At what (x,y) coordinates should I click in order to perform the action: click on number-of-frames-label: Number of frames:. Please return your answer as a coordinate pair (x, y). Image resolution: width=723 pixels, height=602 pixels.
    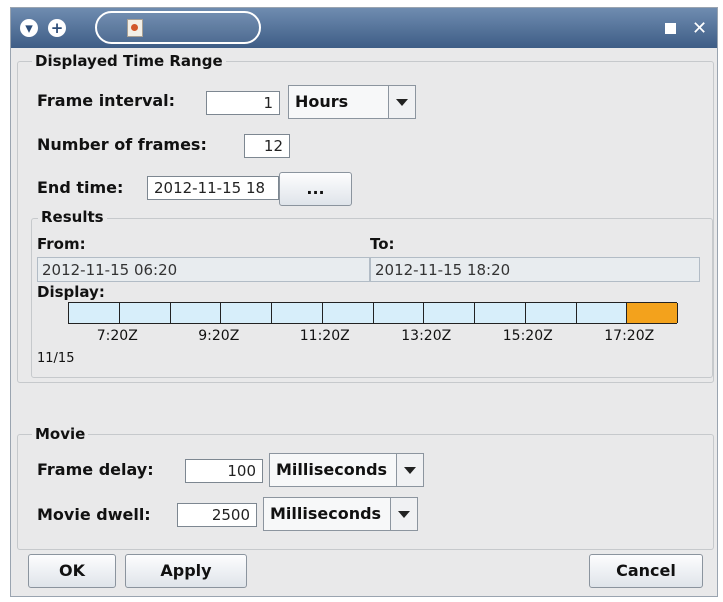
    Looking at the image, I should click on (122, 144).